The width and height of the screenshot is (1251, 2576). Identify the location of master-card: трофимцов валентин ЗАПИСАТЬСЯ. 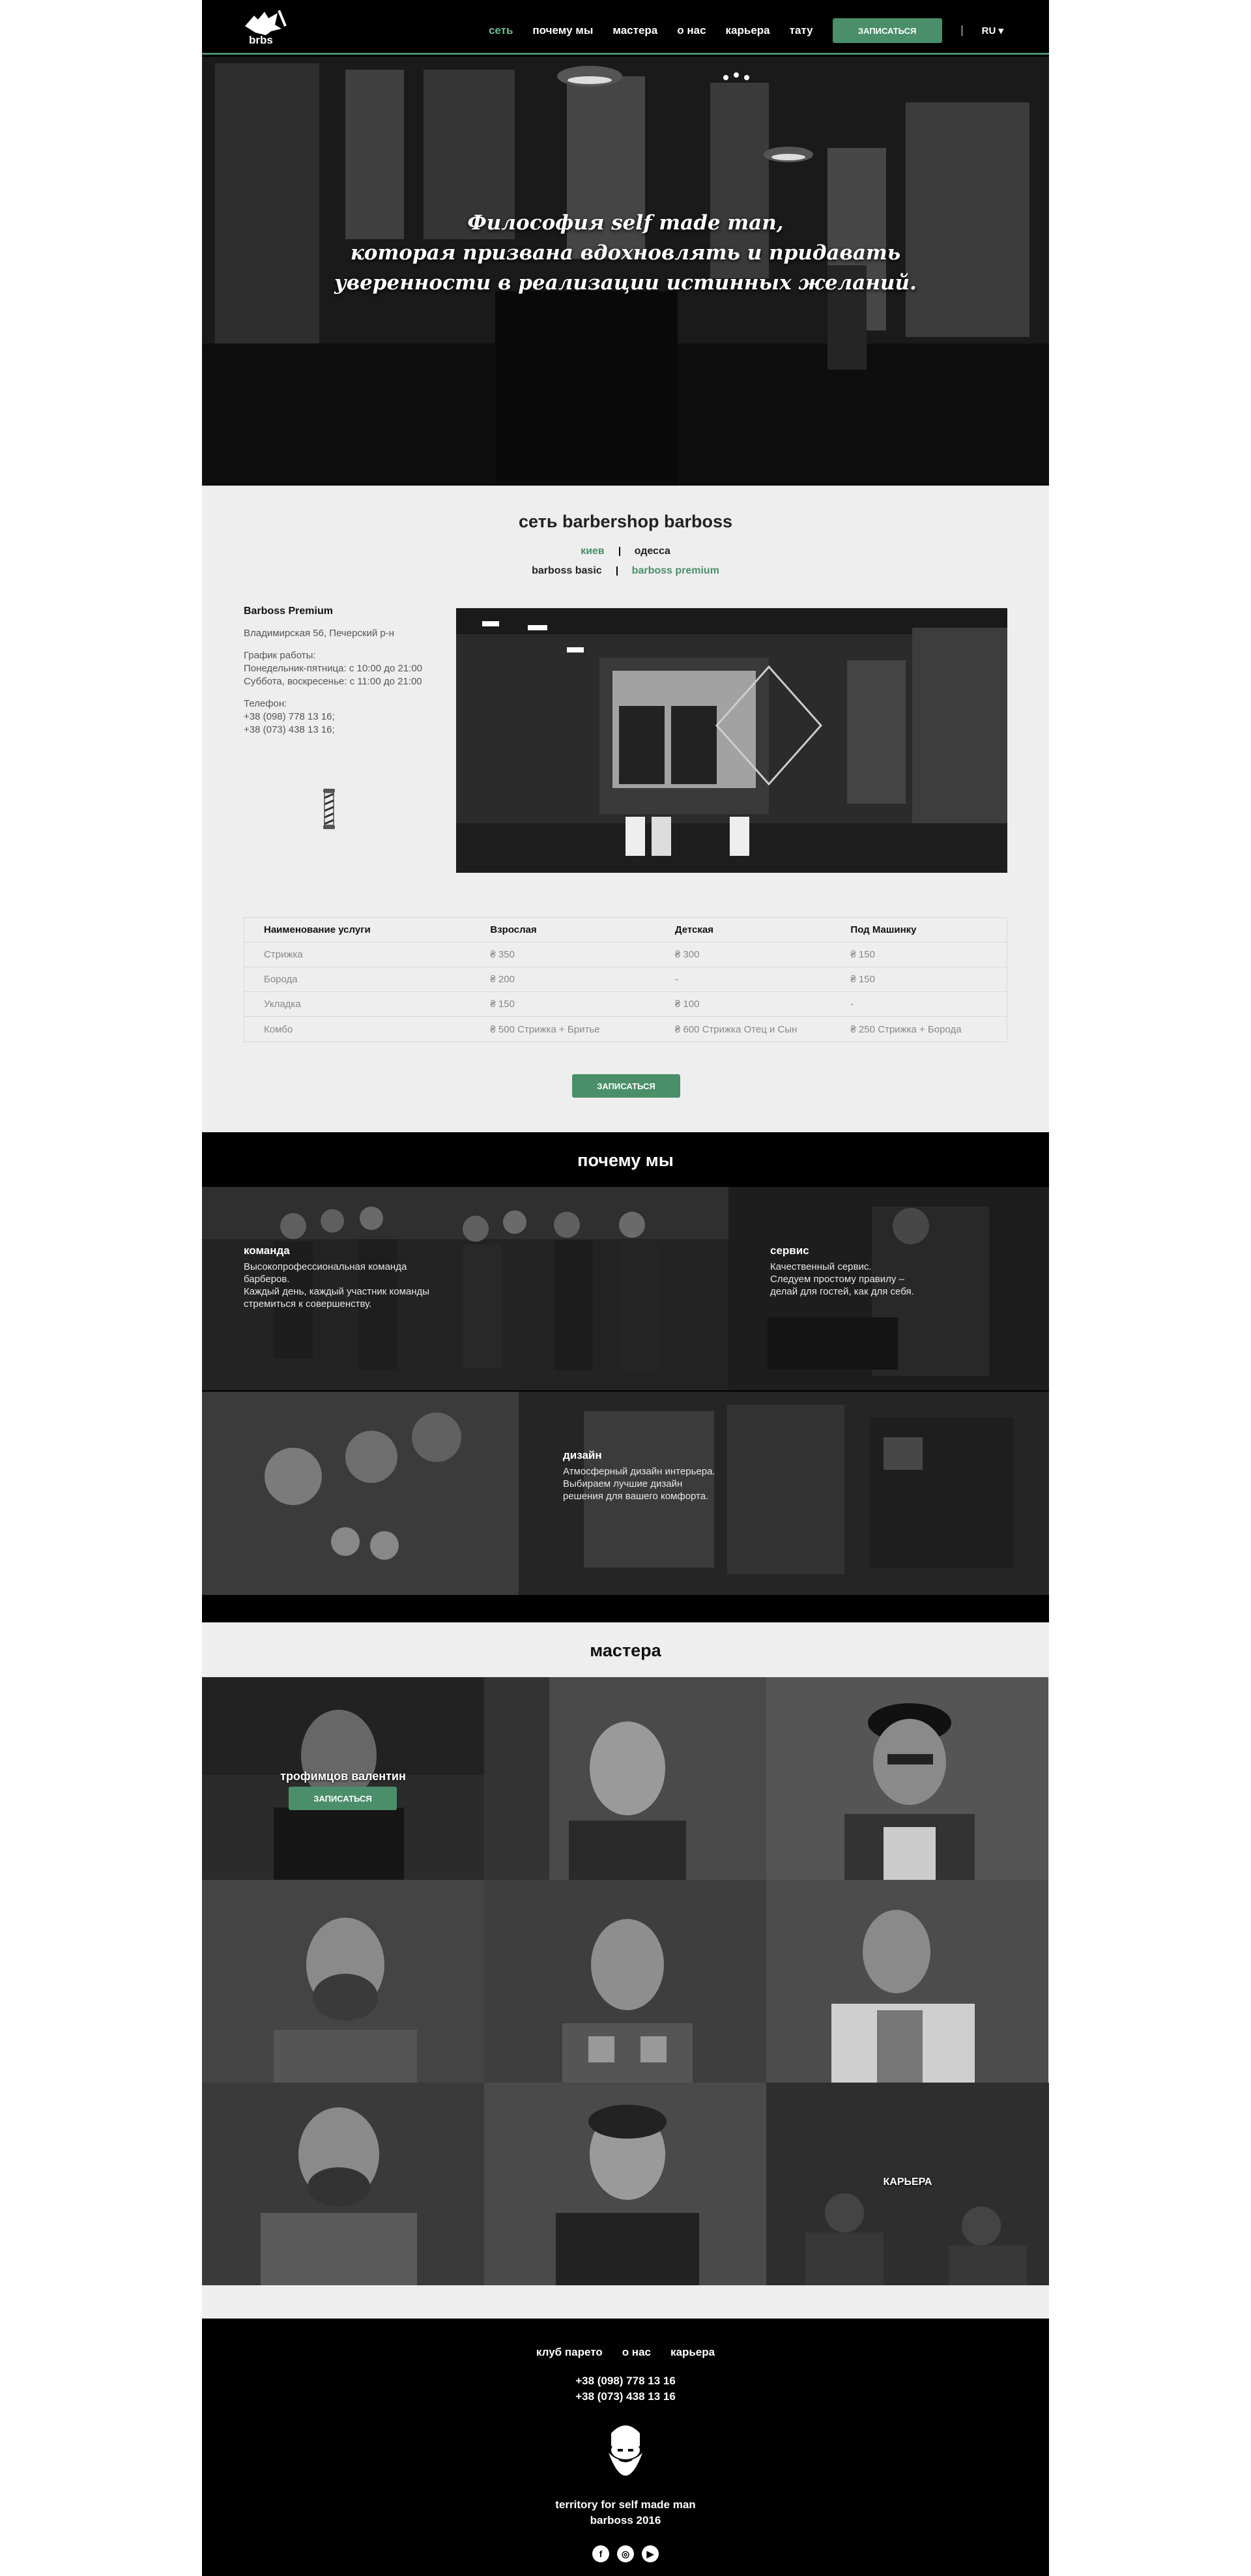
(343, 1778).